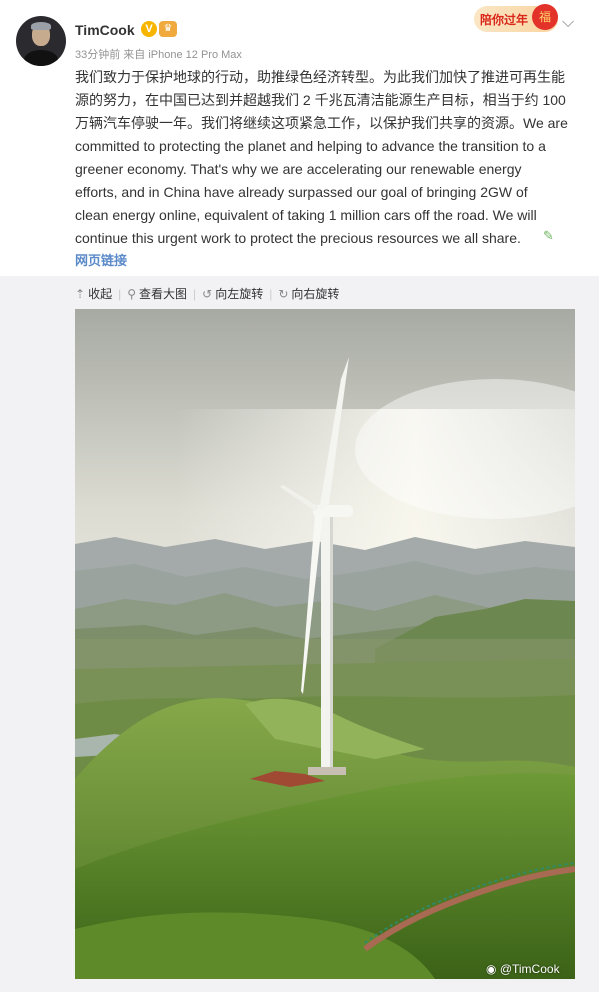  What do you see at coordinates (545, 17) in the screenshot?
I see `lantern-icon: 福` at bounding box center [545, 17].